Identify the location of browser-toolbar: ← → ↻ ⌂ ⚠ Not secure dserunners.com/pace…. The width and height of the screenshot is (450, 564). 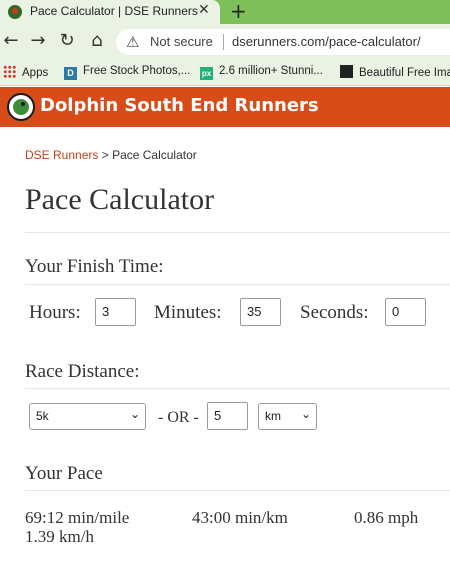
(225, 42).